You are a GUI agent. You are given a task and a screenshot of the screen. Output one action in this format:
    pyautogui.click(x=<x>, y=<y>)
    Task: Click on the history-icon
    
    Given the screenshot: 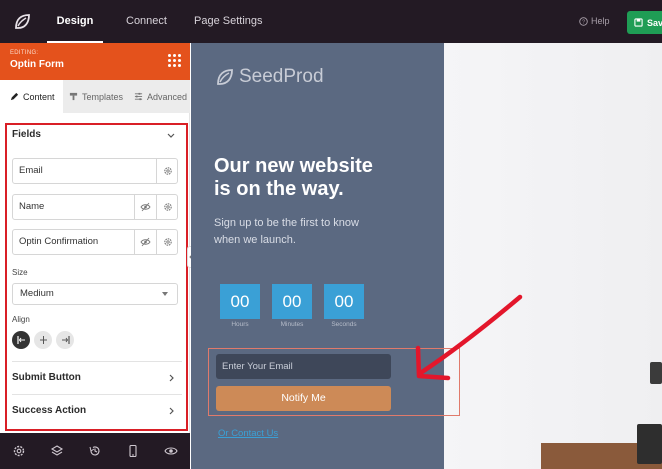 What is the action you would take?
    pyautogui.click(x=95, y=451)
    